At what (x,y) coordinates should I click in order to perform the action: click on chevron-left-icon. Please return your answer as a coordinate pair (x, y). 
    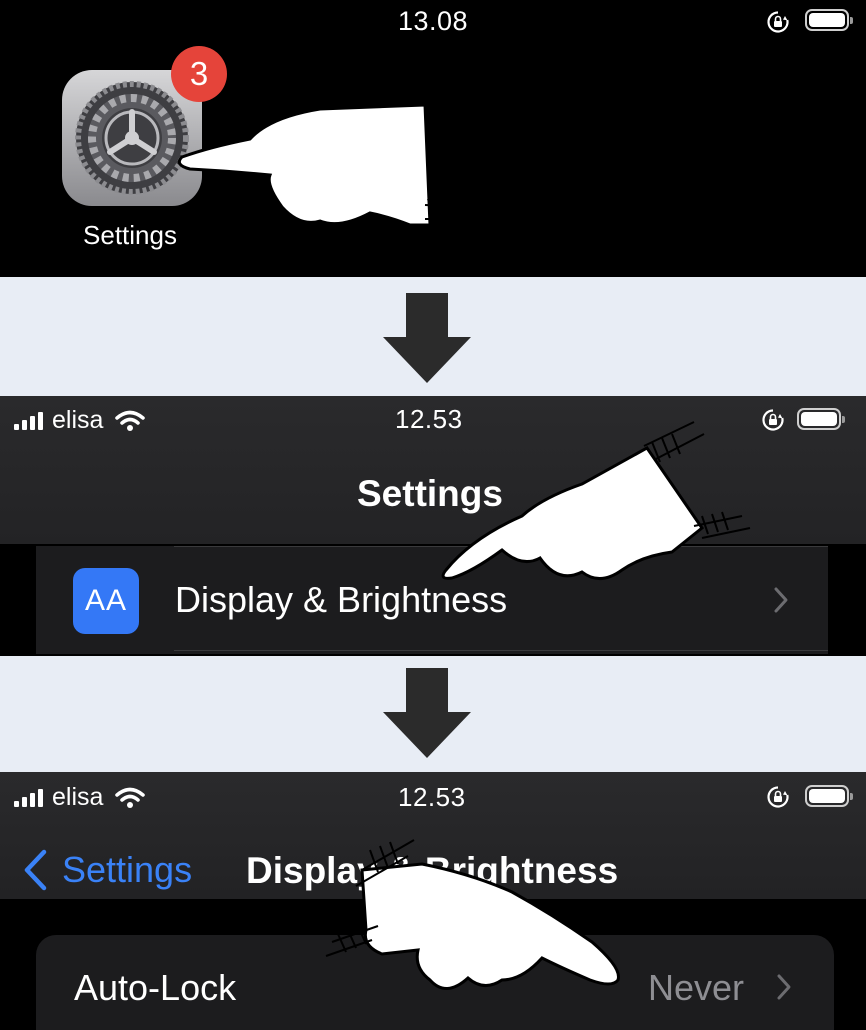
    Looking at the image, I should click on (35, 870).